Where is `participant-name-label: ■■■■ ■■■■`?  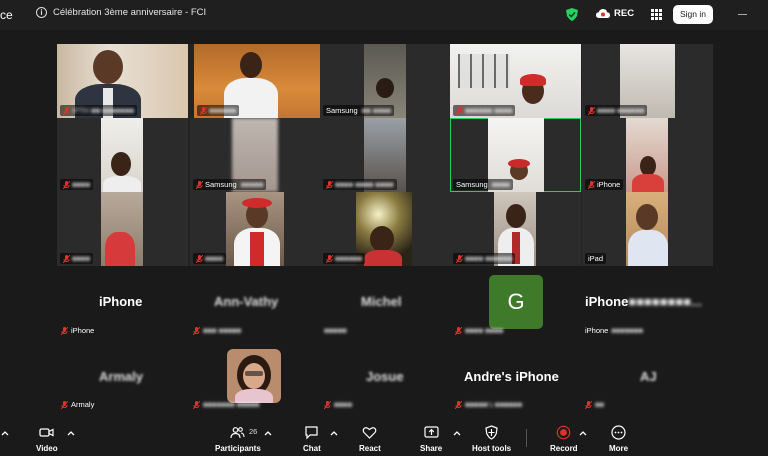
participant-name-label: ■■■■ ■■■■ is located at coordinates (479, 330).